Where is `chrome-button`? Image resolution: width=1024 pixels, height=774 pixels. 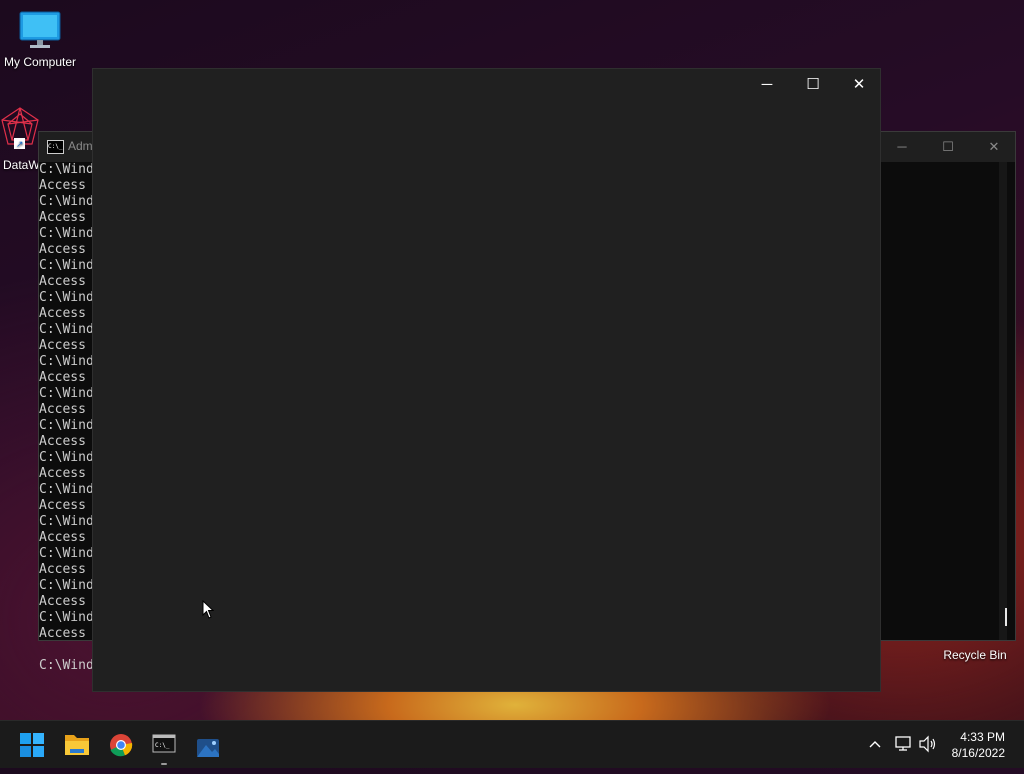
chrome-button is located at coordinates (121, 745).